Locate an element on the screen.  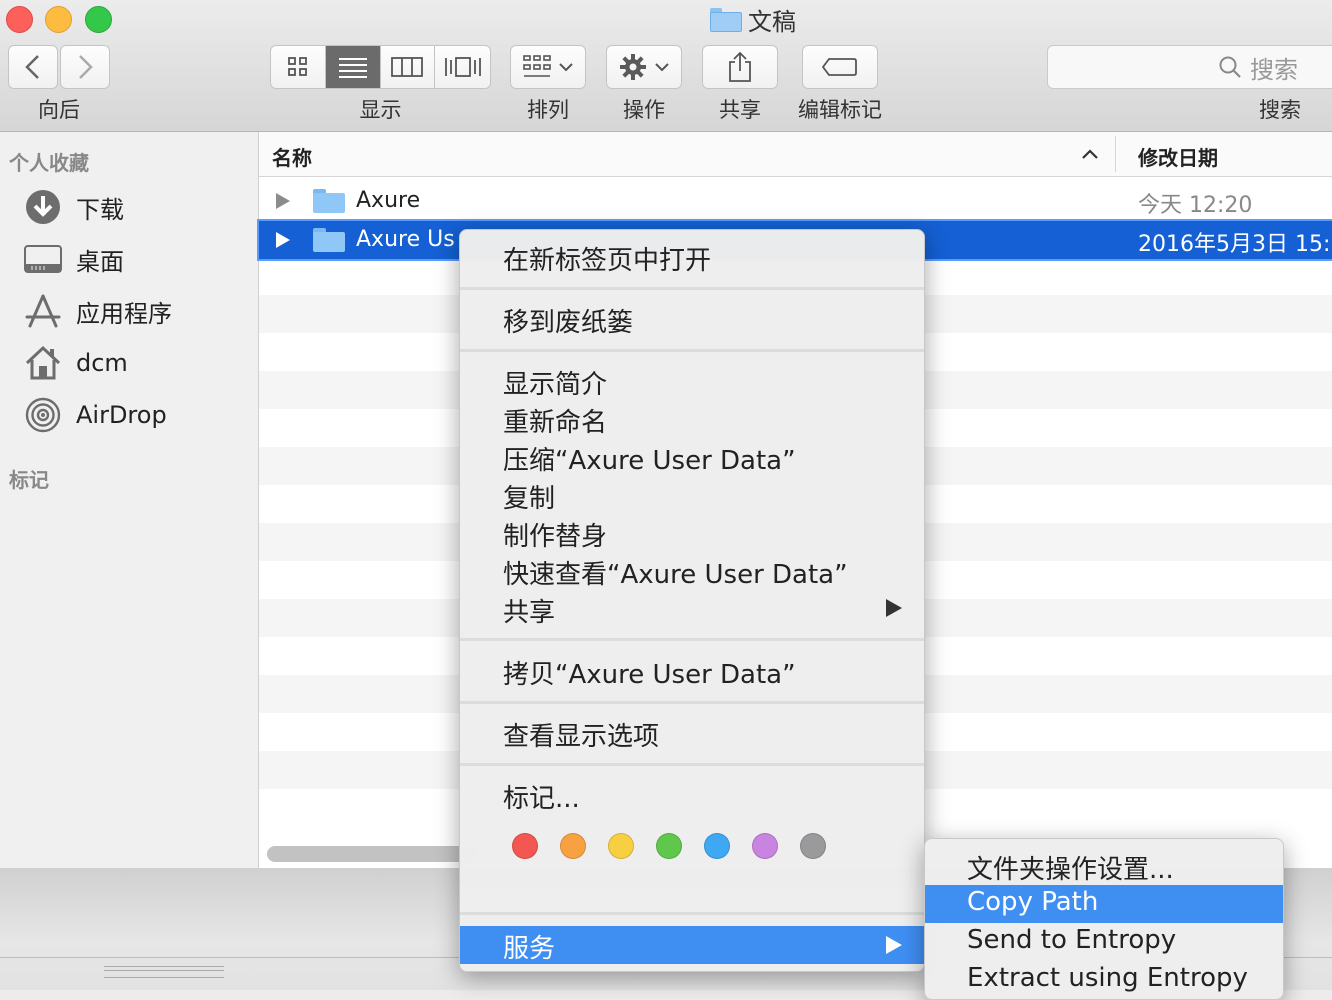
menu-item-compress: 压缩“Axure User Data” is located at coordinates (649, 458).